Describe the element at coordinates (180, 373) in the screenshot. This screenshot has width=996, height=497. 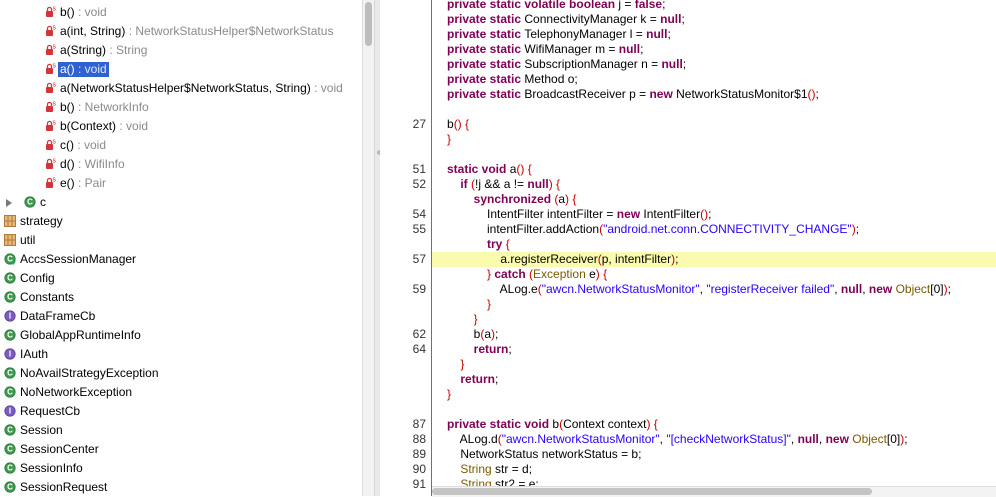
I see `tree-item: C NoAvailStrategyException` at that location.